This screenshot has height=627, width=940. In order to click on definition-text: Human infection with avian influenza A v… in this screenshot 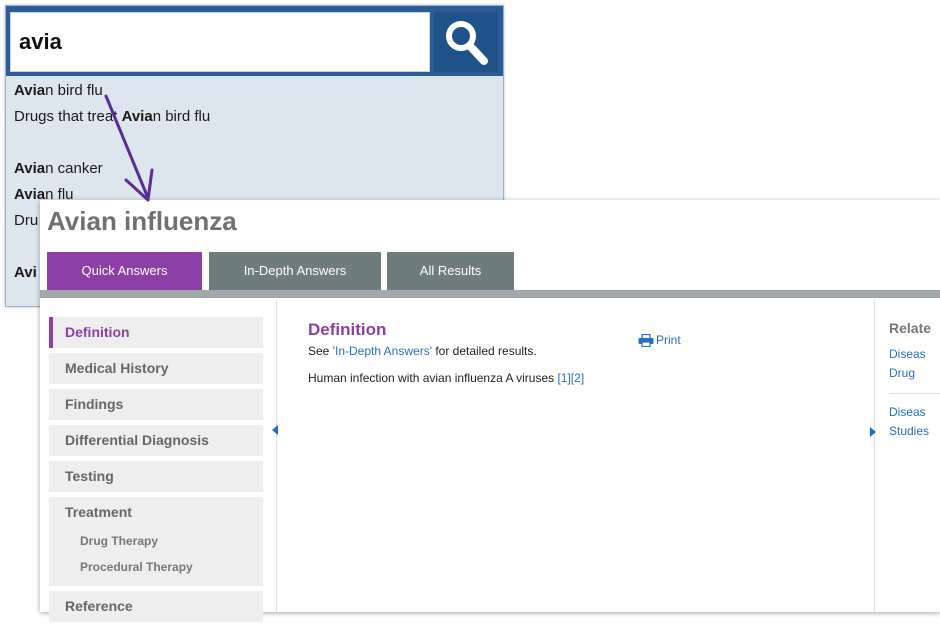, I will do `click(578, 378)`.